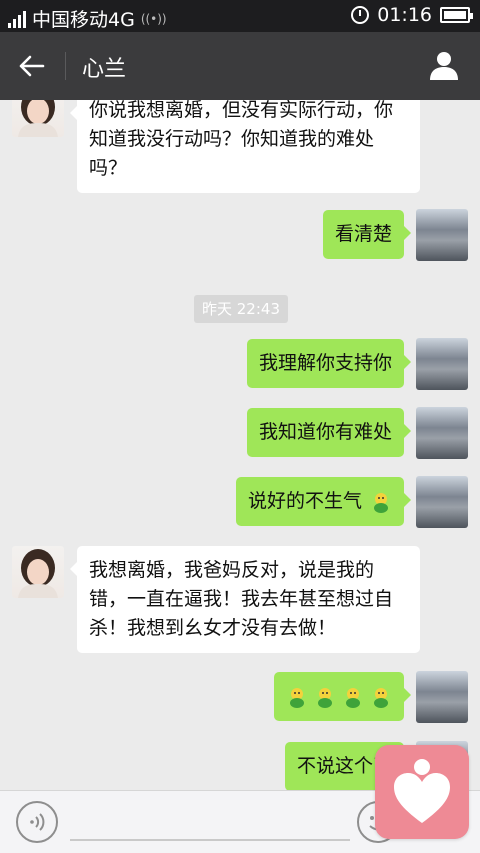  I want to click on chat-header: 心兰, so click(240, 66).